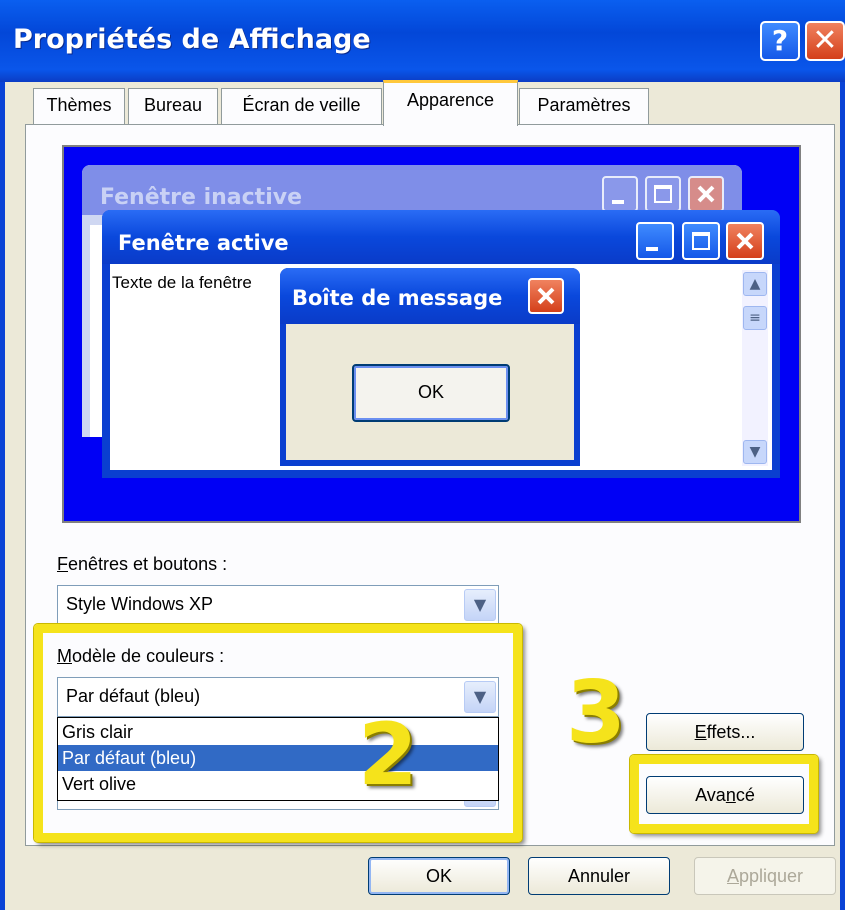 The width and height of the screenshot is (845, 910). I want to click on tab-themes: Thèmes, so click(79, 106).